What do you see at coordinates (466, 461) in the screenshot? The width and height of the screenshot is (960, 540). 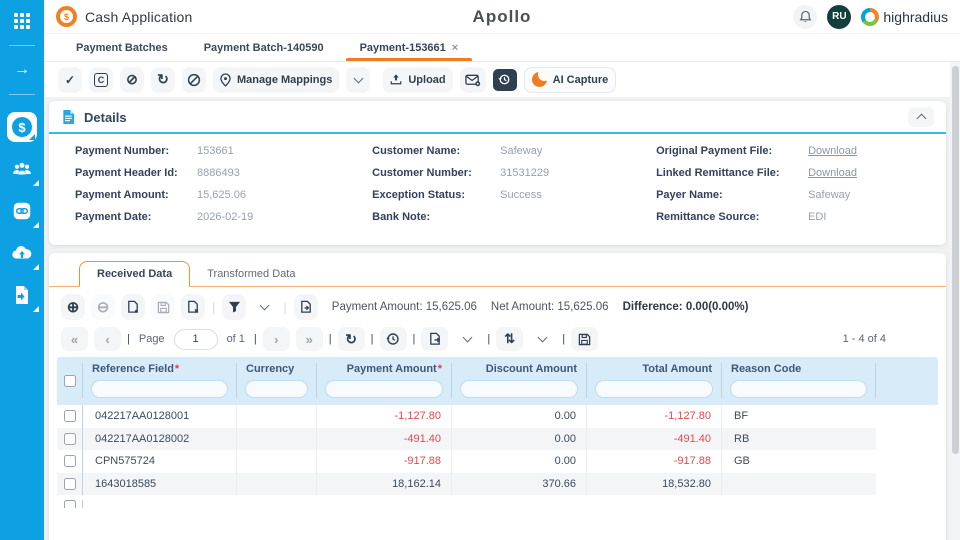 I see `table-row: CPN575724 -917.88 0.00 -917.88 GB` at bounding box center [466, 461].